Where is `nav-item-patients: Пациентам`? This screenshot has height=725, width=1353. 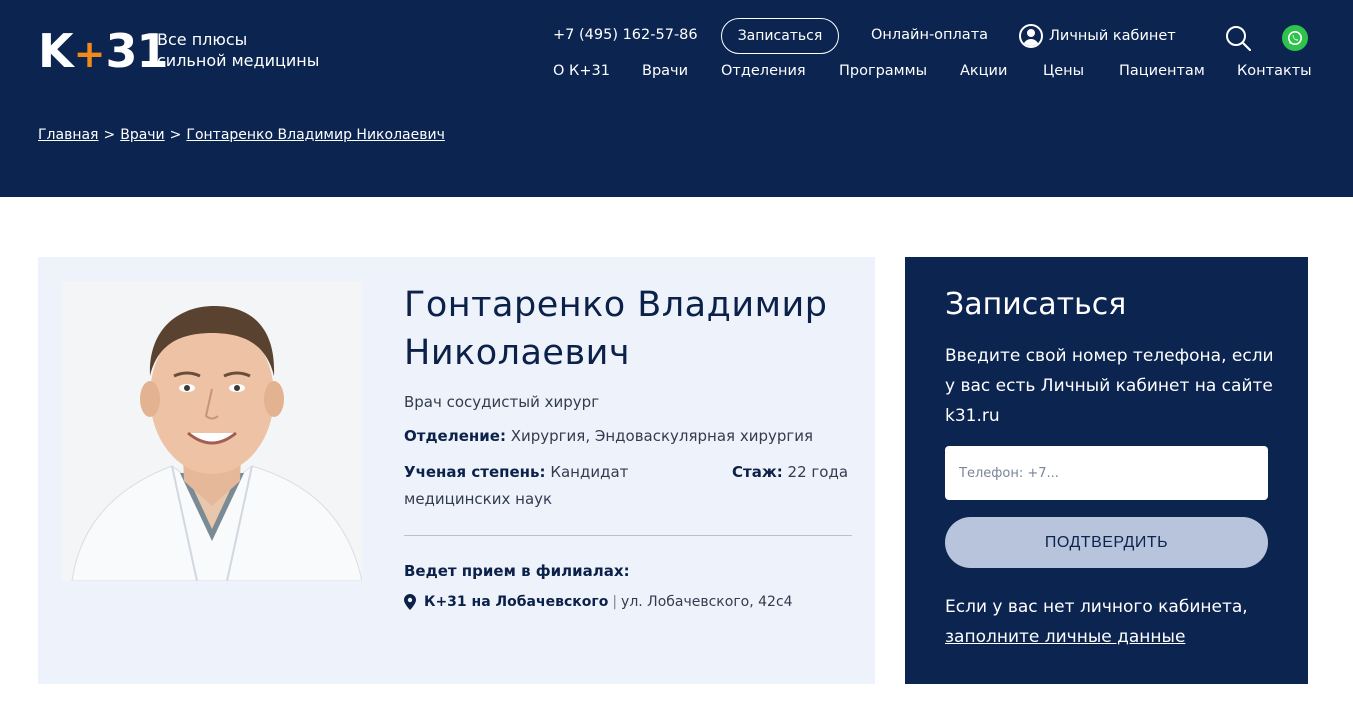
nav-item-patients: Пациентам is located at coordinates (1162, 71).